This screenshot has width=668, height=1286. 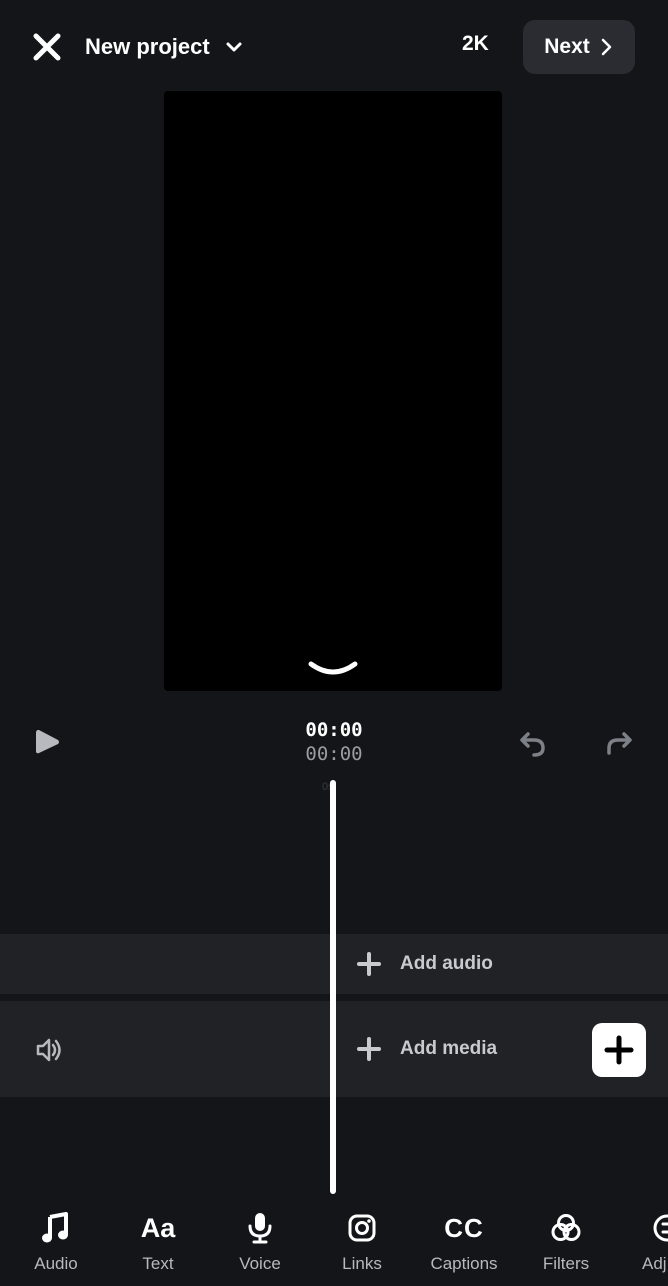 What do you see at coordinates (446, 963) in the screenshot?
I see `add-audio-label: Add audio` at bounding box center [446, 963].